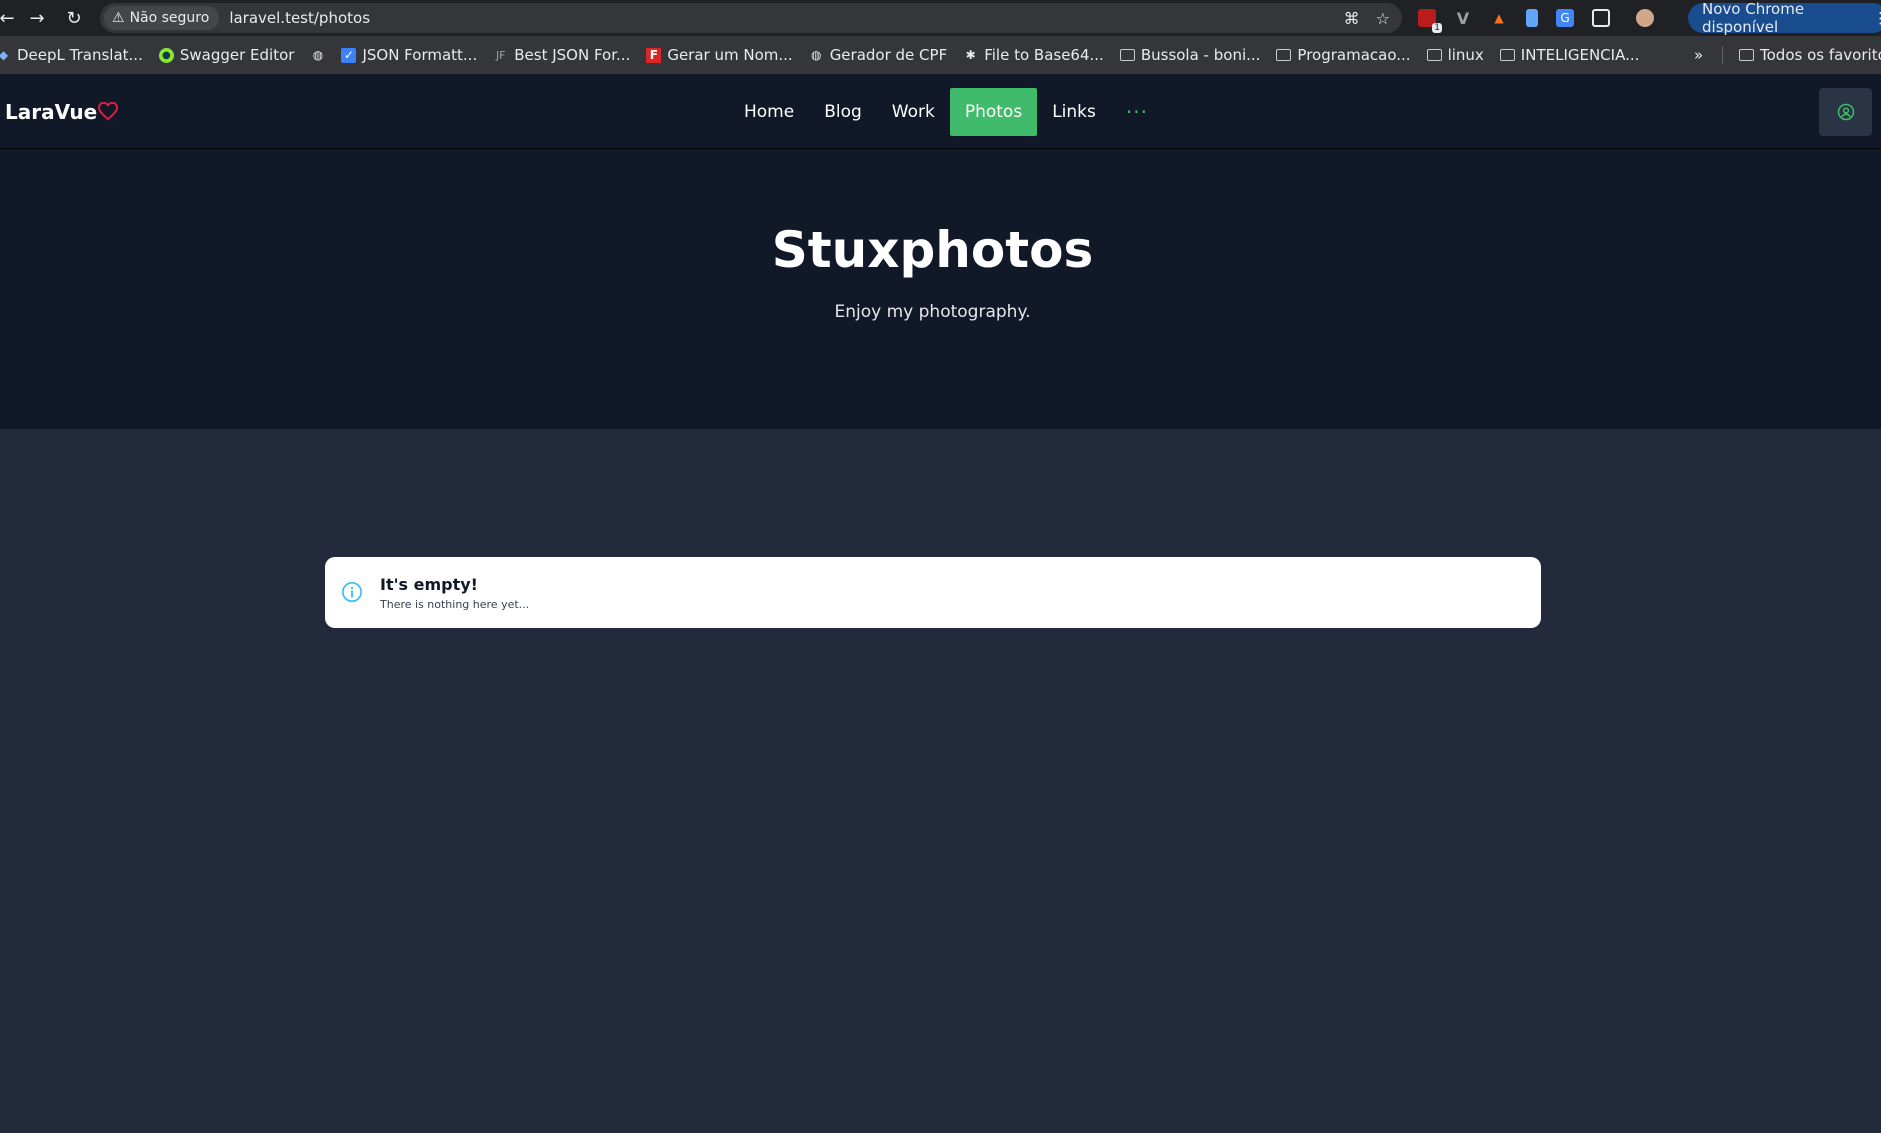 Image resolution: width=1881 pixels, height=1133 pixels. What do you see at coordinates (1137, 112) in the screenshot?
I see `more-menu-icon: ···` at bounding box center [1137, 112].